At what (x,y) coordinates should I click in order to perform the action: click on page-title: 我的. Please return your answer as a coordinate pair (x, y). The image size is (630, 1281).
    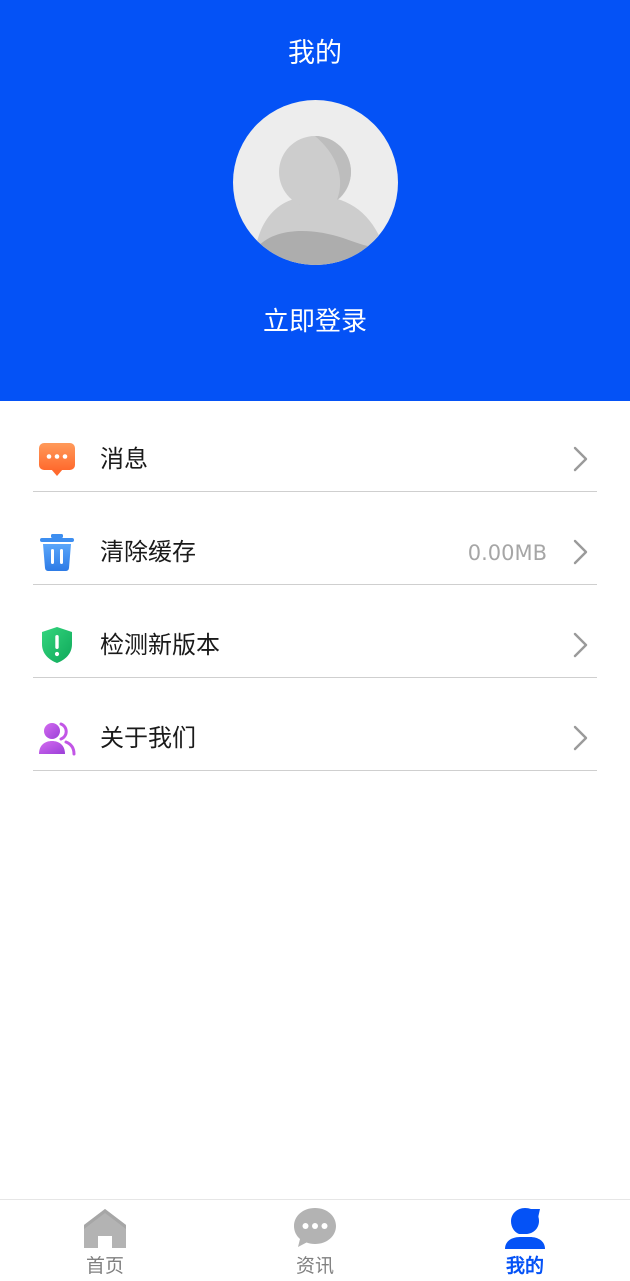
    Looking at the image, I should click on (315, 53).